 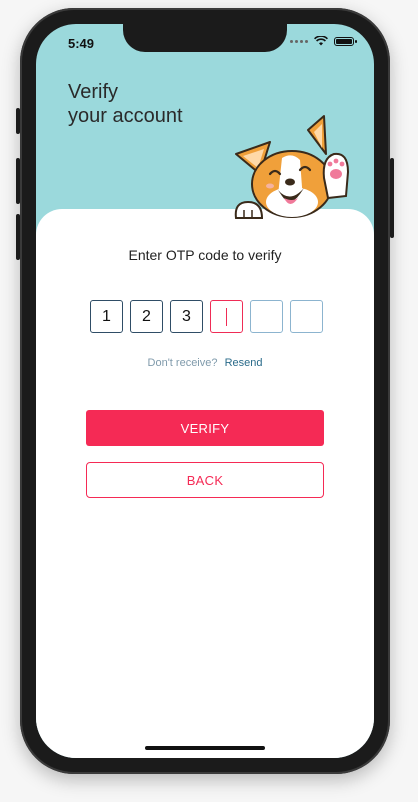 What do you see at coordinates (205, 748) in the screenshot?
I see `home-indicator` at bounding box center [205, 748].